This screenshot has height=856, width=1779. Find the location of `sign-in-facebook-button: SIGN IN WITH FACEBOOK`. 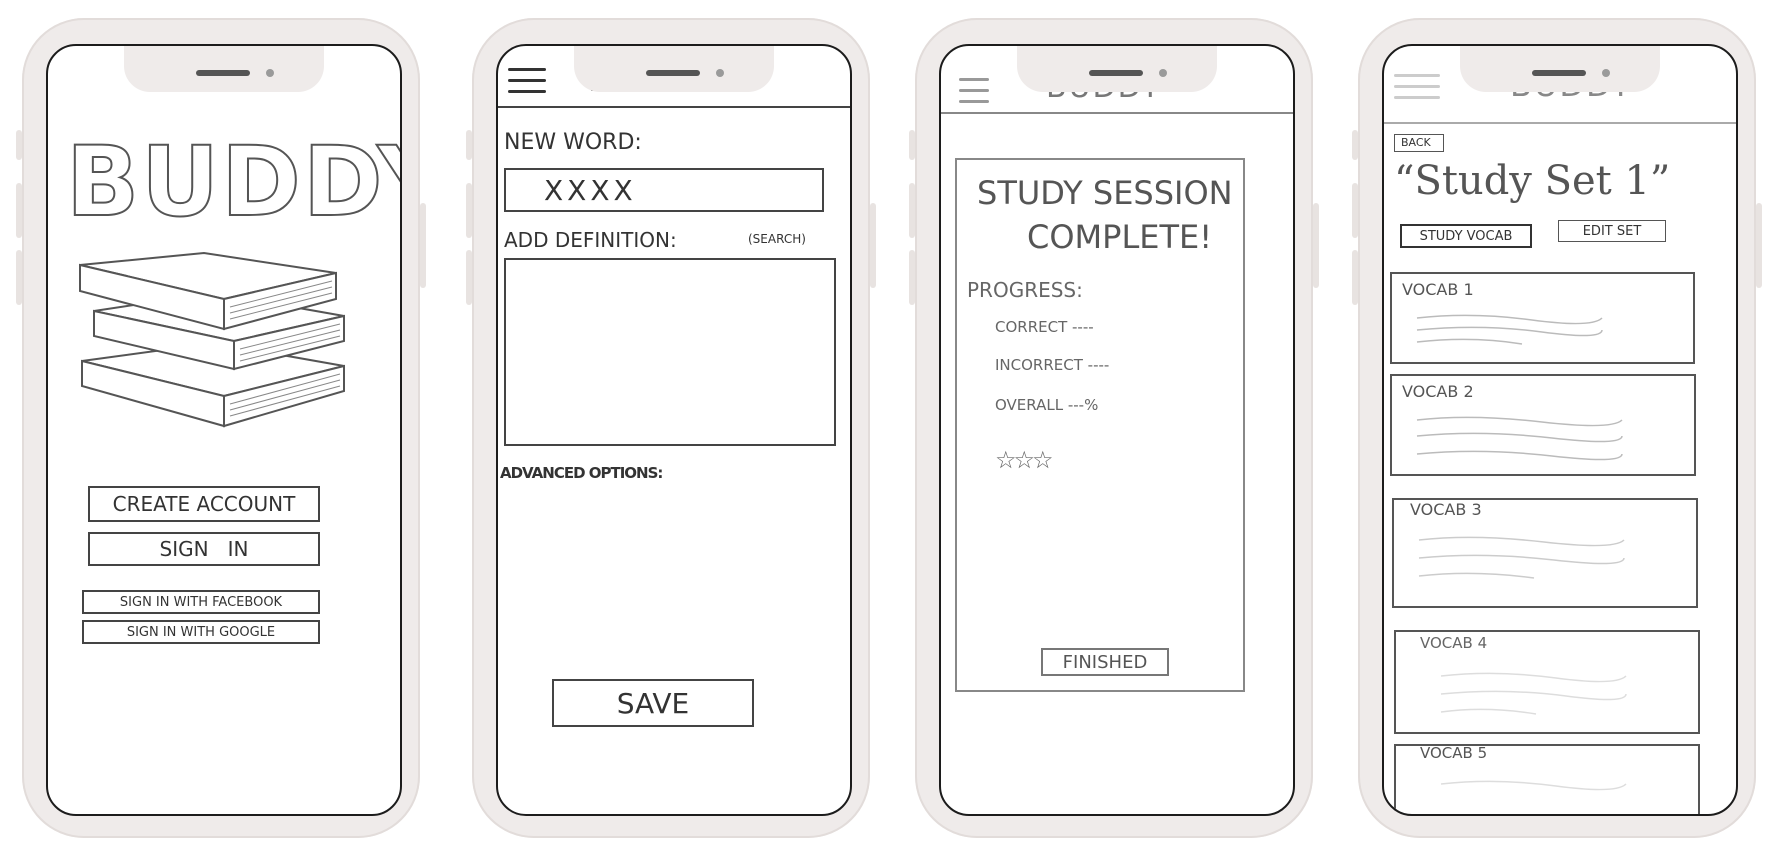

sign-in-facebook-button: SIGN IN WITH FACEBOOK is located at coordinates (201, 602).